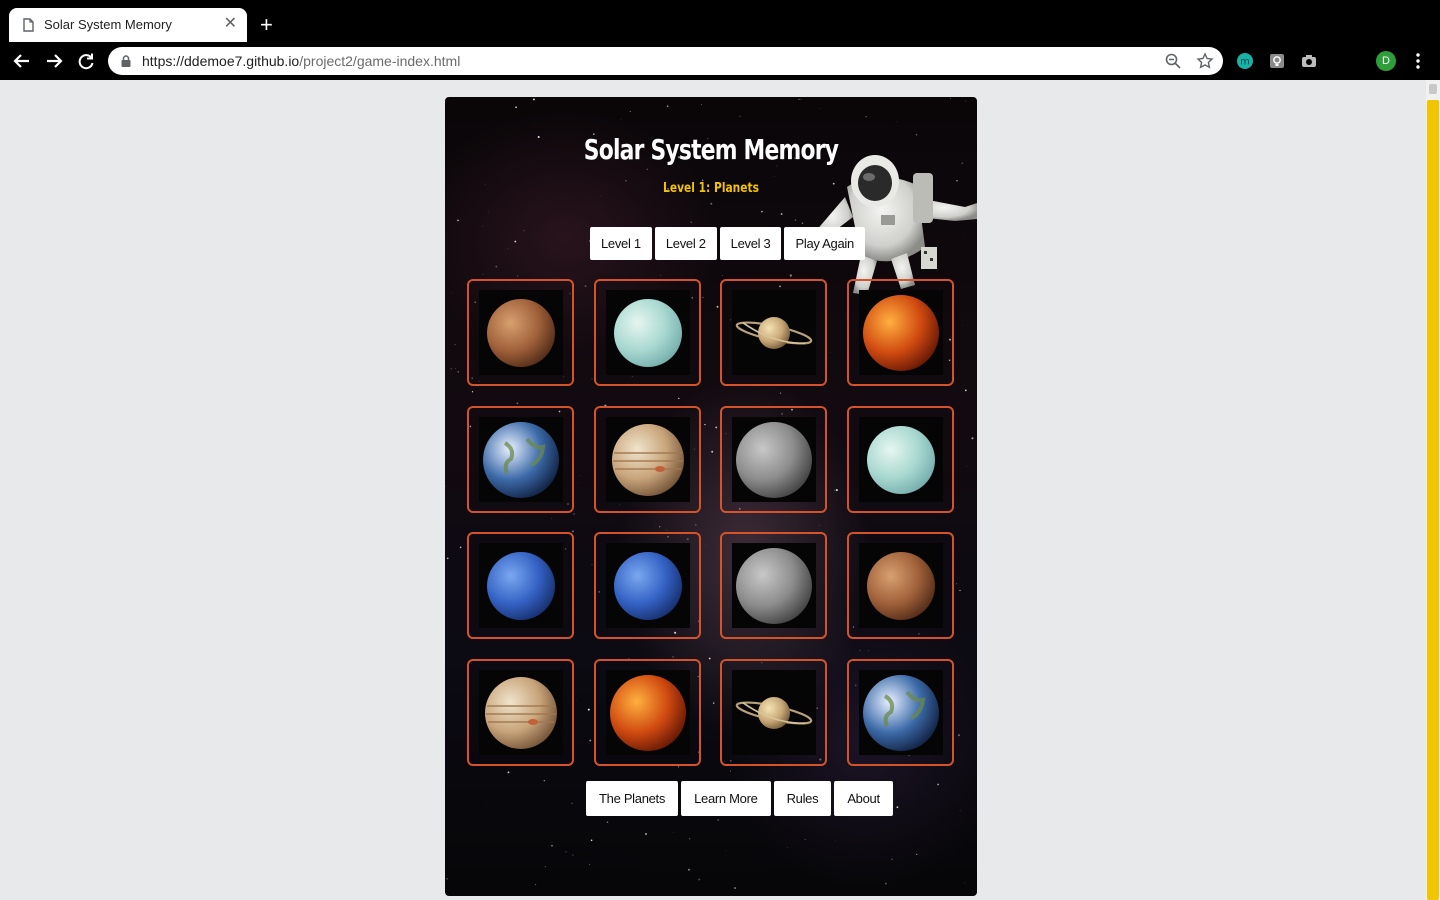 This screenshot has height=900, width=1440. Describe the element at coordinates (621, 243) in the screenshot. I see `level-1-button: Level 1` at that location.